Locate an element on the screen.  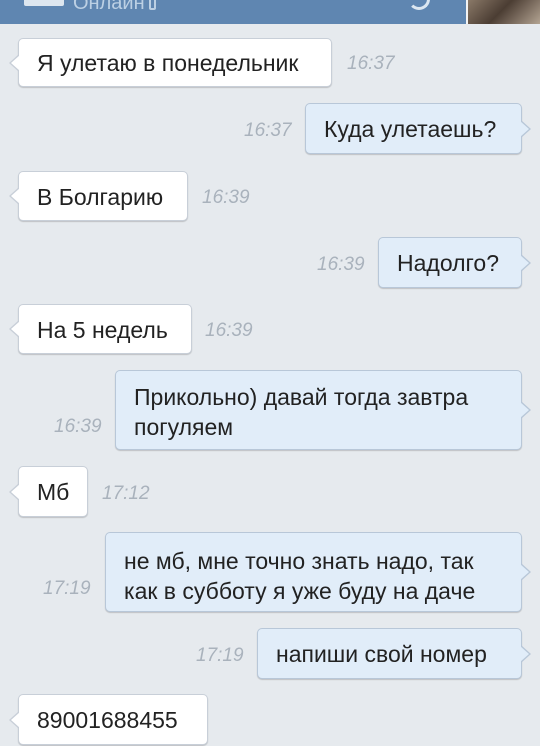
message-bubble-incoming: 89001688455 is located at coordinates (108, 719).